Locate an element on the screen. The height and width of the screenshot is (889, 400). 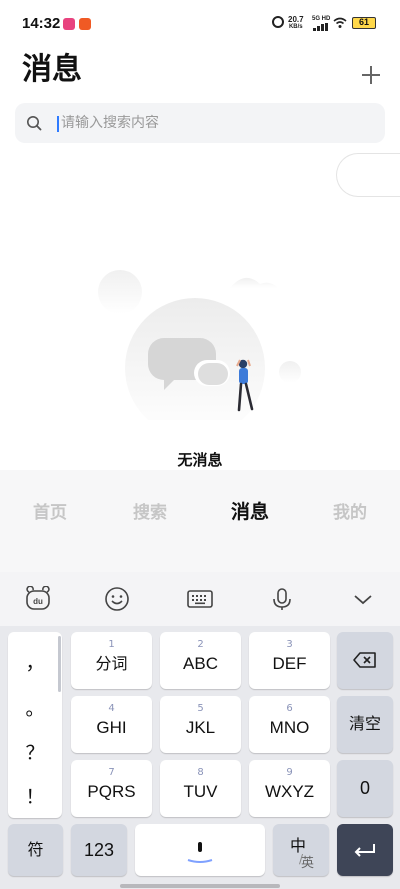
key-number: 4 is located at coordinates (111, 708).